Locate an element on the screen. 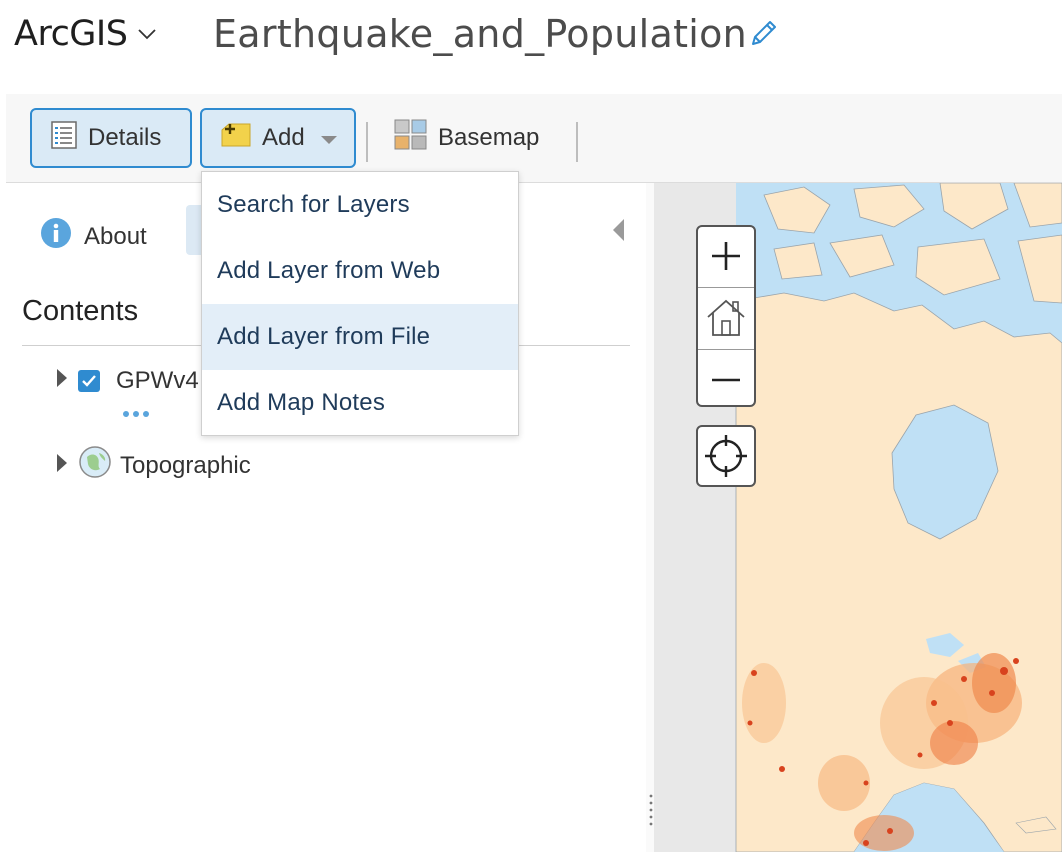 Image resolution: width=1062 pixels, height=852 pixels. add-layer-icon is located at coordinates (236, 138).